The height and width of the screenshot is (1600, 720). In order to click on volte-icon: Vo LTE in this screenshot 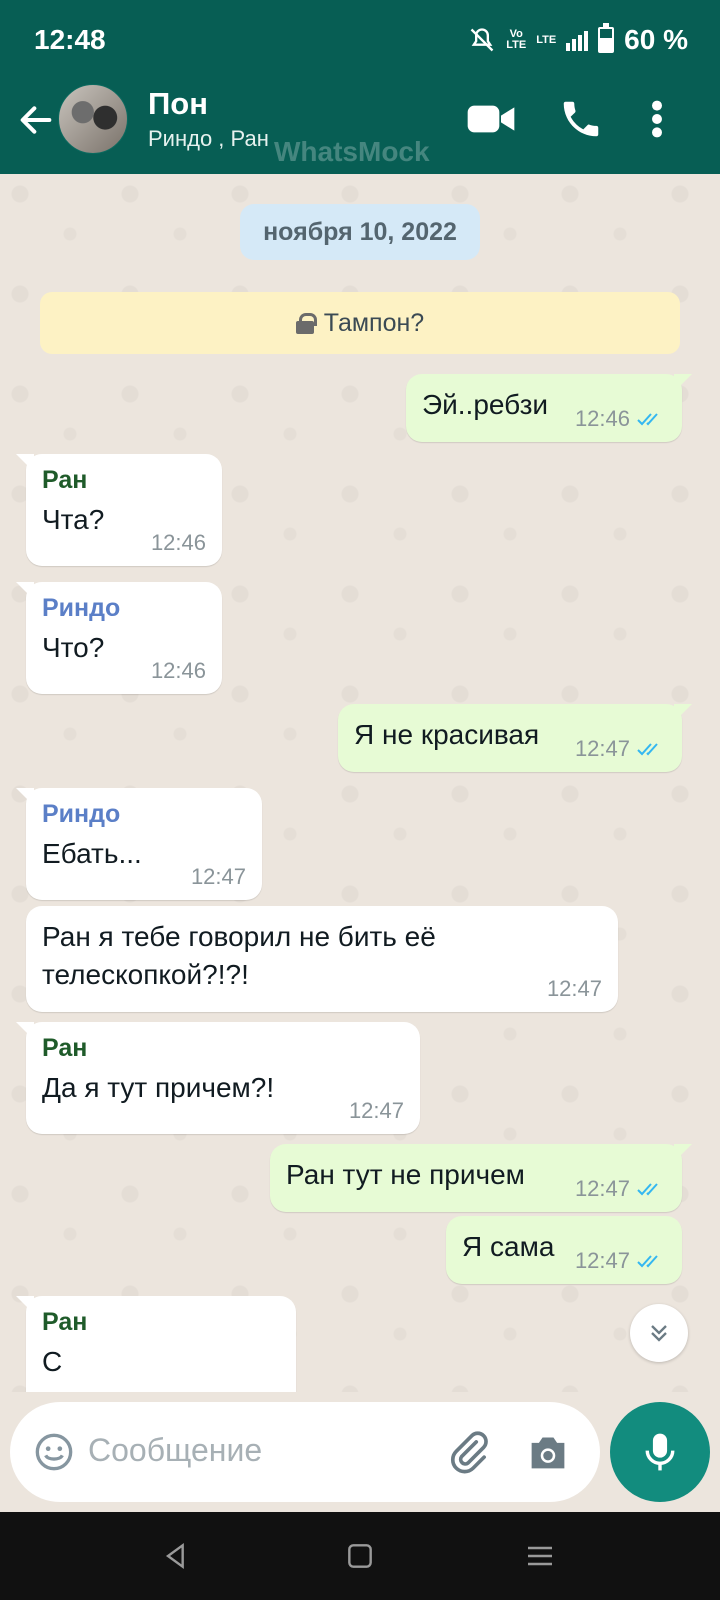, I will do `click(516, 40)`.